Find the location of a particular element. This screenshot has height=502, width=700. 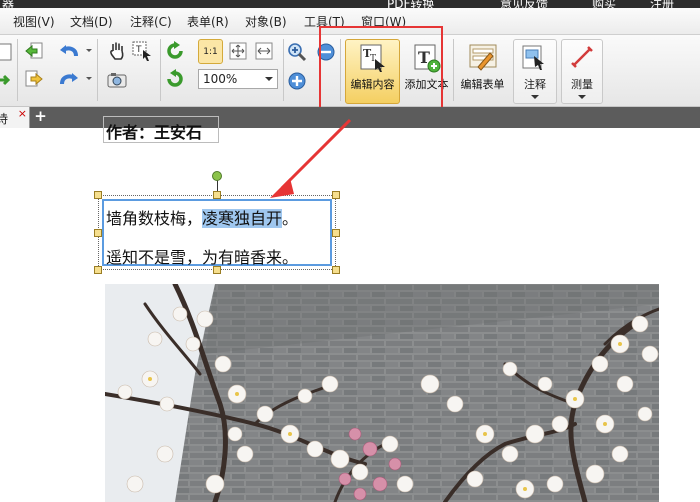

zoom-in-magnifier-icon is located at coordinates (297, 52).